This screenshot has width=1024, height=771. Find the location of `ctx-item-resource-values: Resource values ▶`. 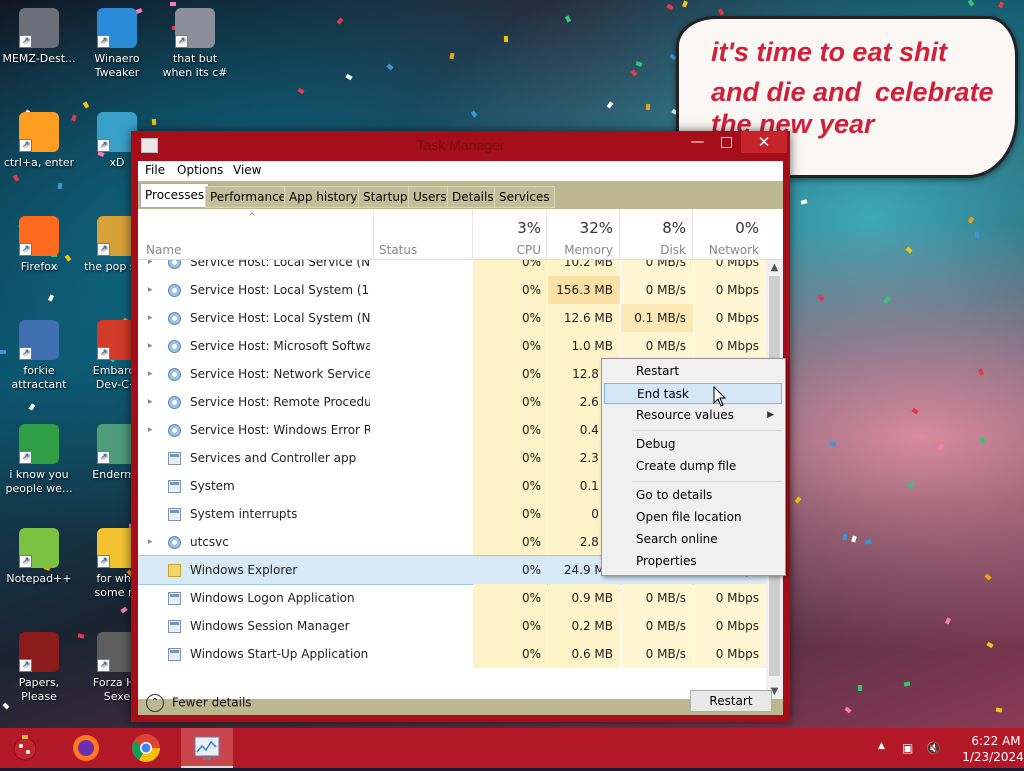

ctx-item-resource-values: Resource values ▶ is located at coordinates (693, 415).